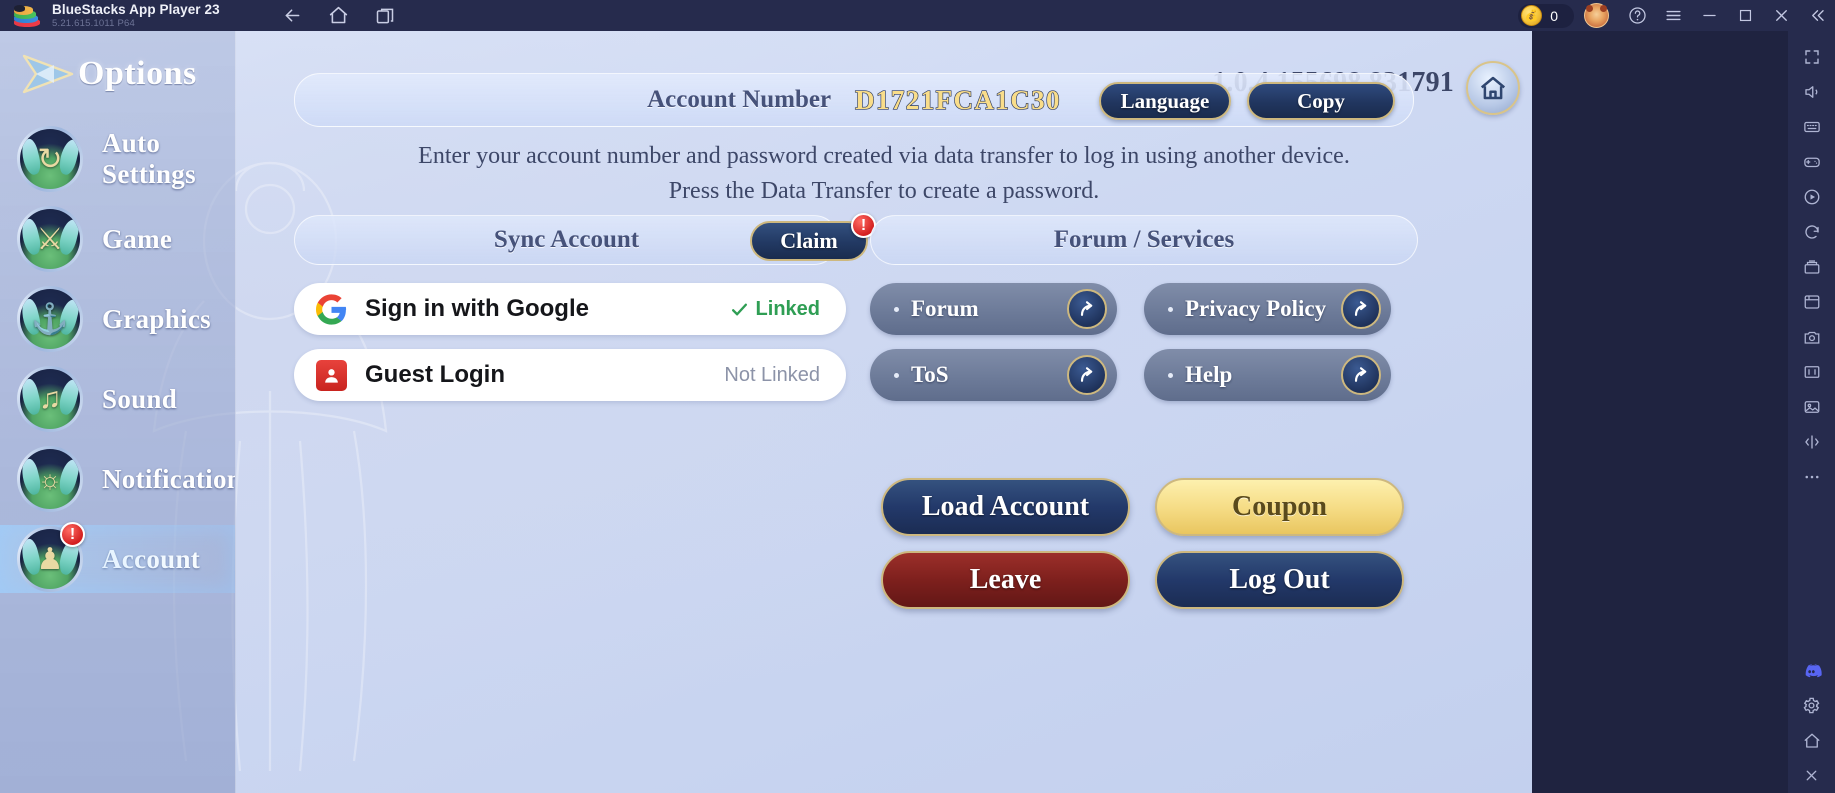  Describe the element at coordinates (149, 158) in the screenshot. I see `sidebar-item-label: Auto Settings` at that location.